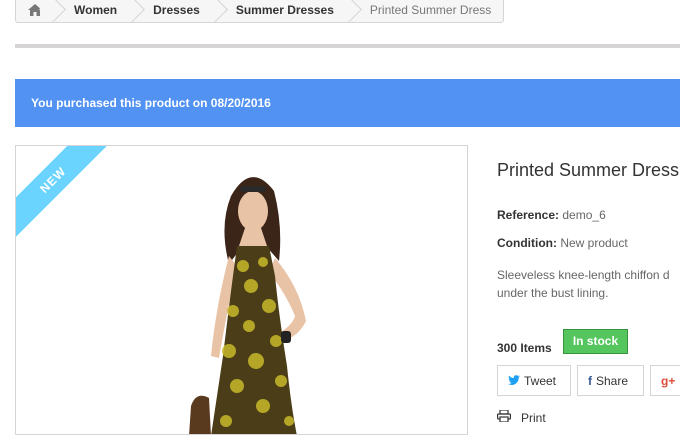 This screenshot has height=435, width=680. I want to click on quantity-available: 300 Items, so click(524, 348).